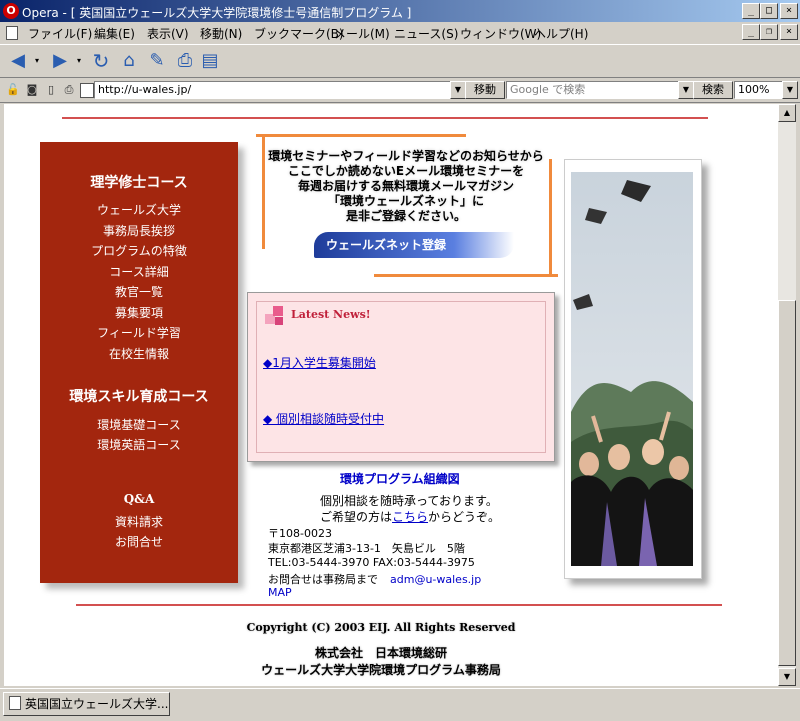 The width and height of the screenshot is (800, 721). I want to click on sidebar-item-request: 資料請求, so click(139, 521).